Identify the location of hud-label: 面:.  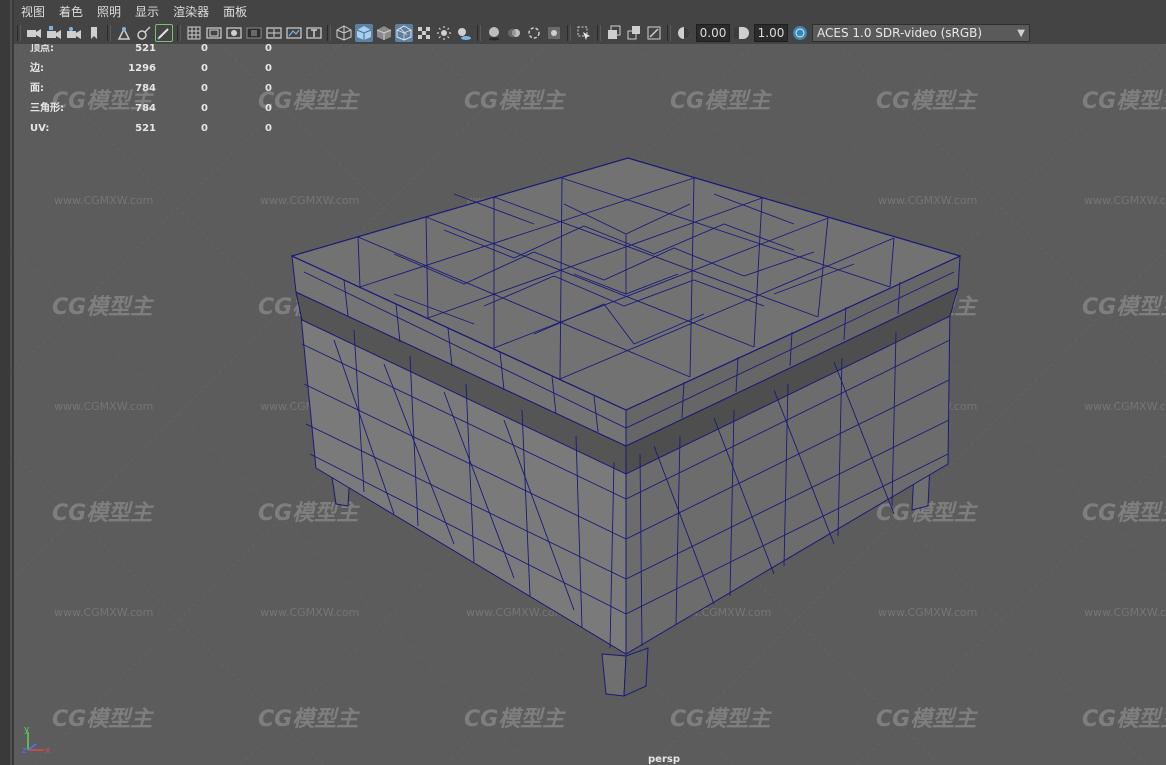
(37, 88).